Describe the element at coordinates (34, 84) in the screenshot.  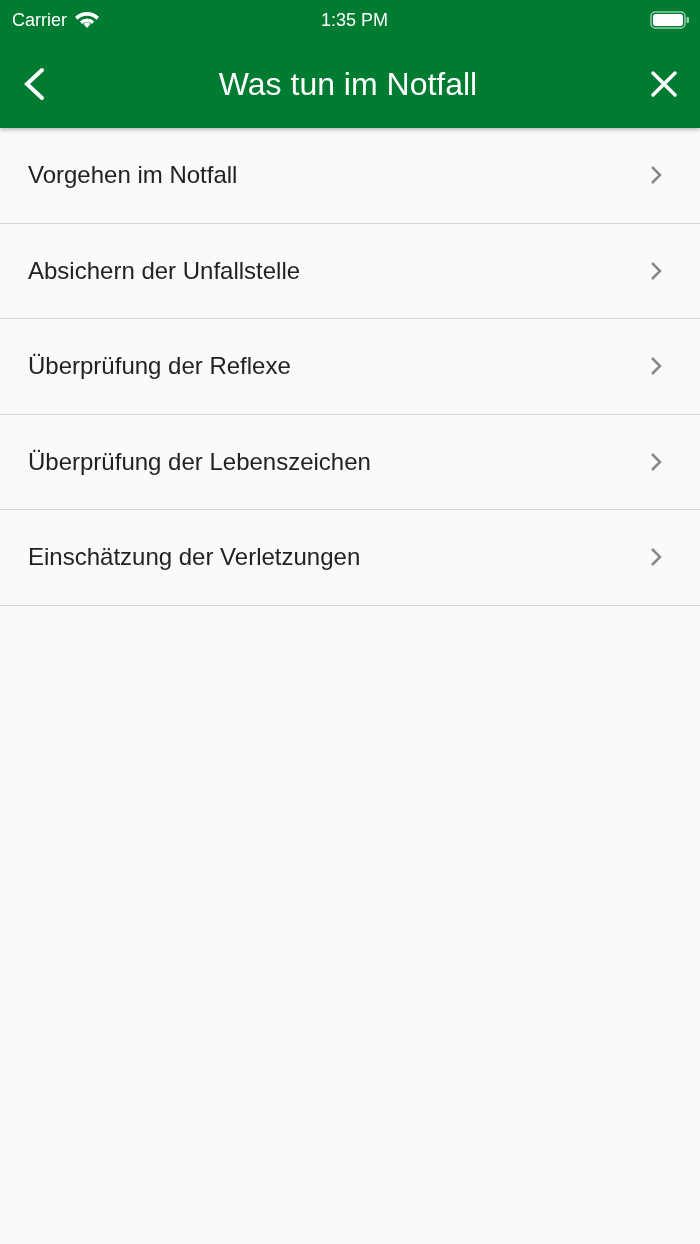
I see `back-button` at that location.